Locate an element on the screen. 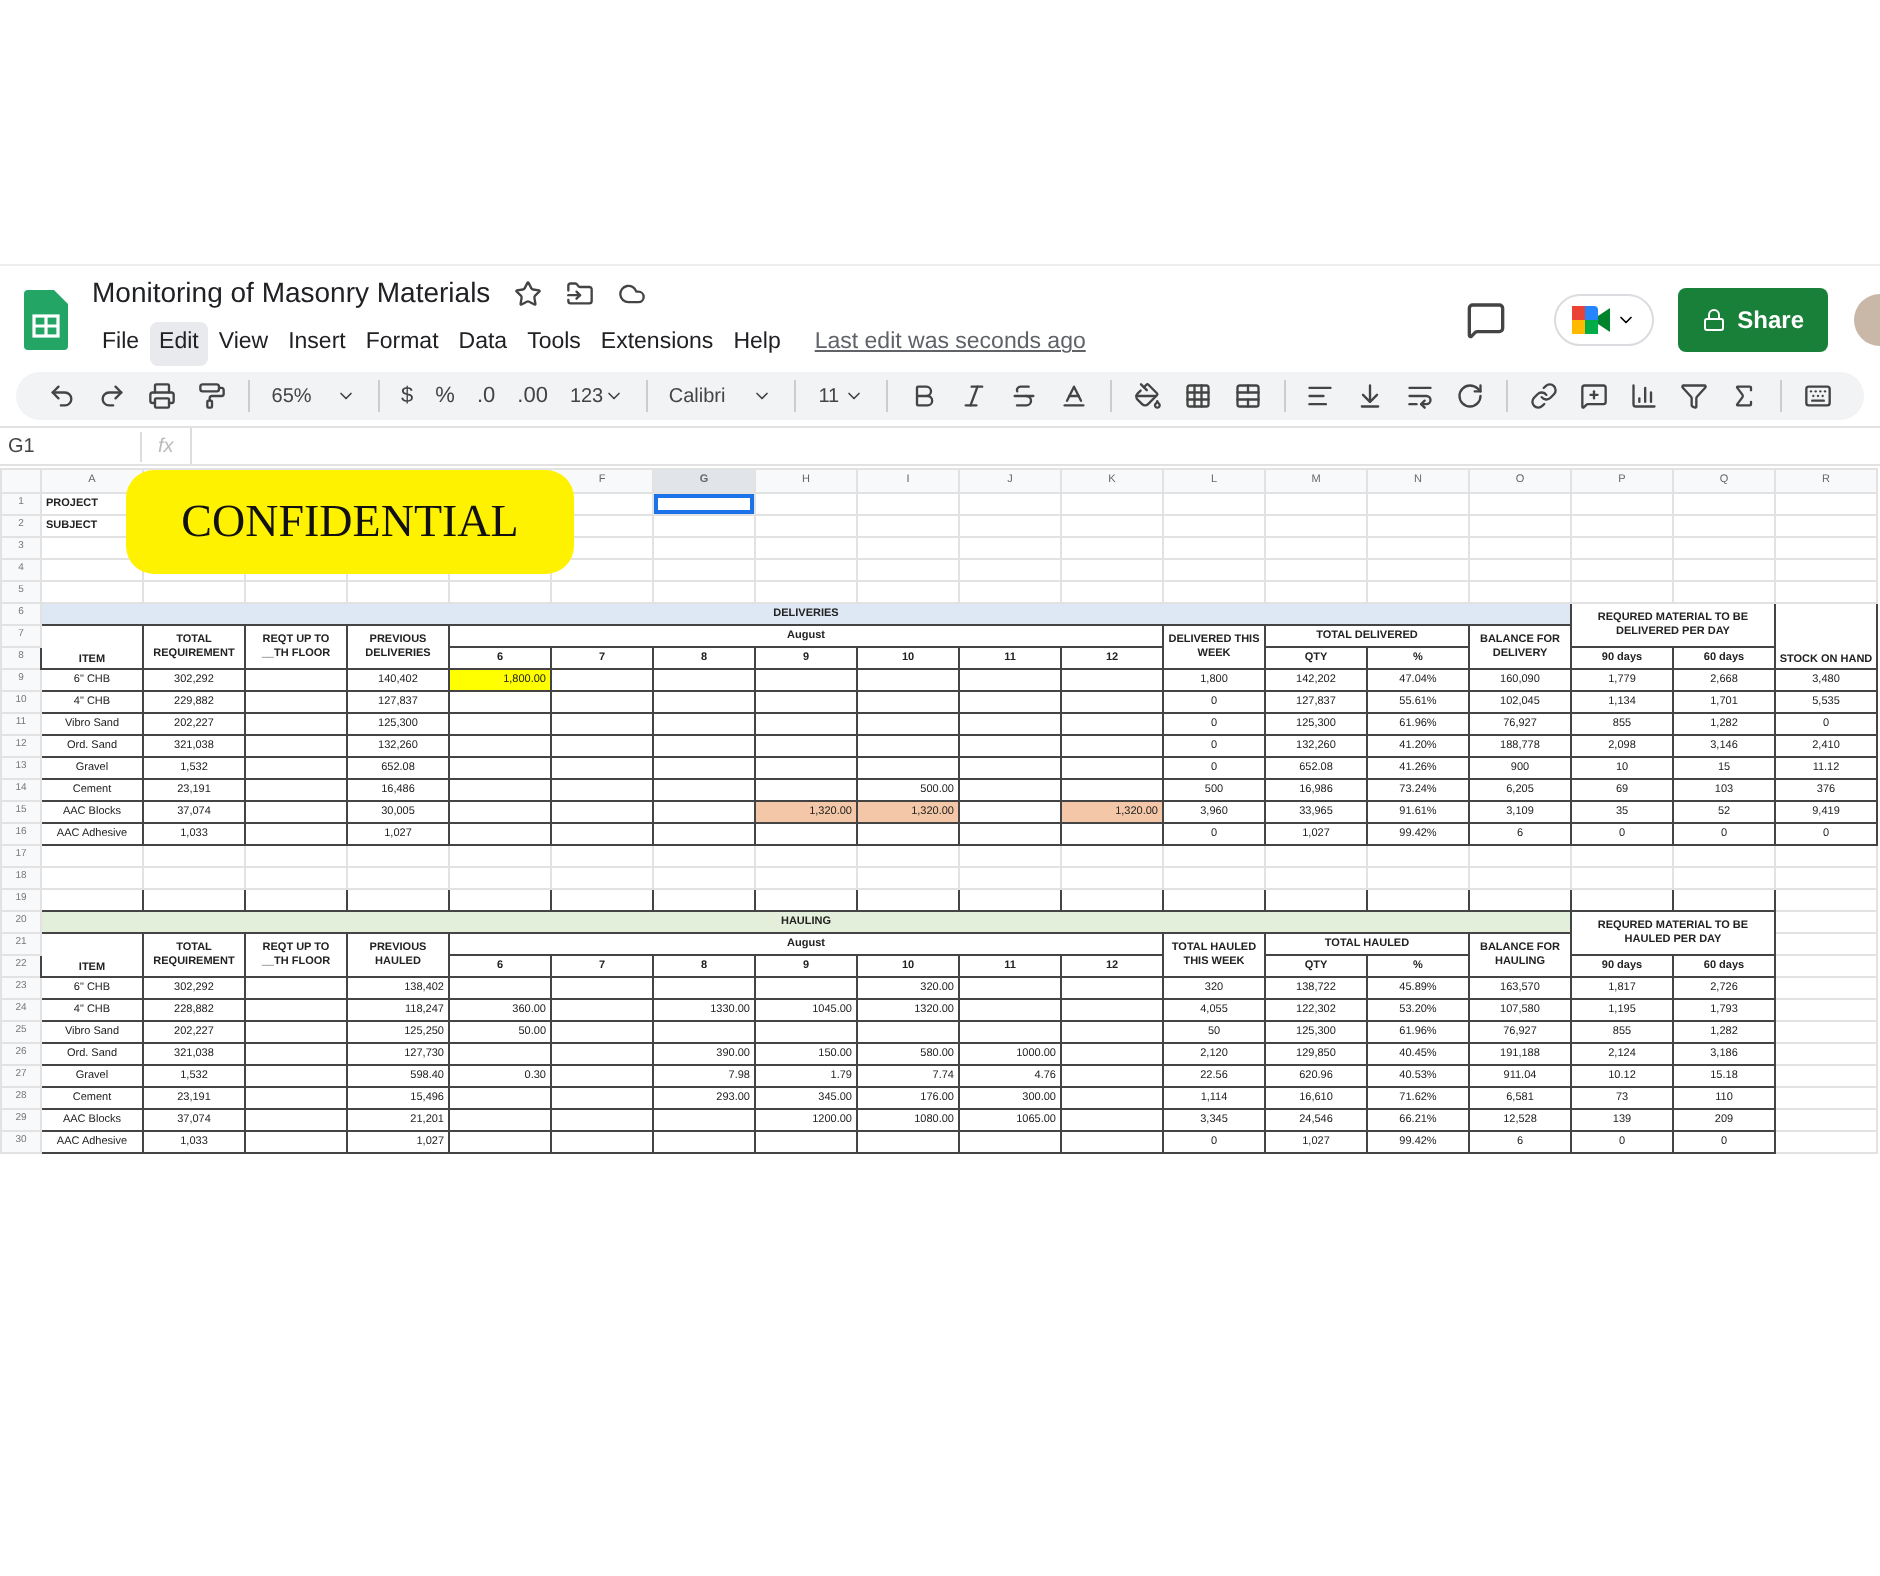 The height and width of the screenshot is (1576, 1880). spreadsheet-logo is located at coordinates (46, 319).